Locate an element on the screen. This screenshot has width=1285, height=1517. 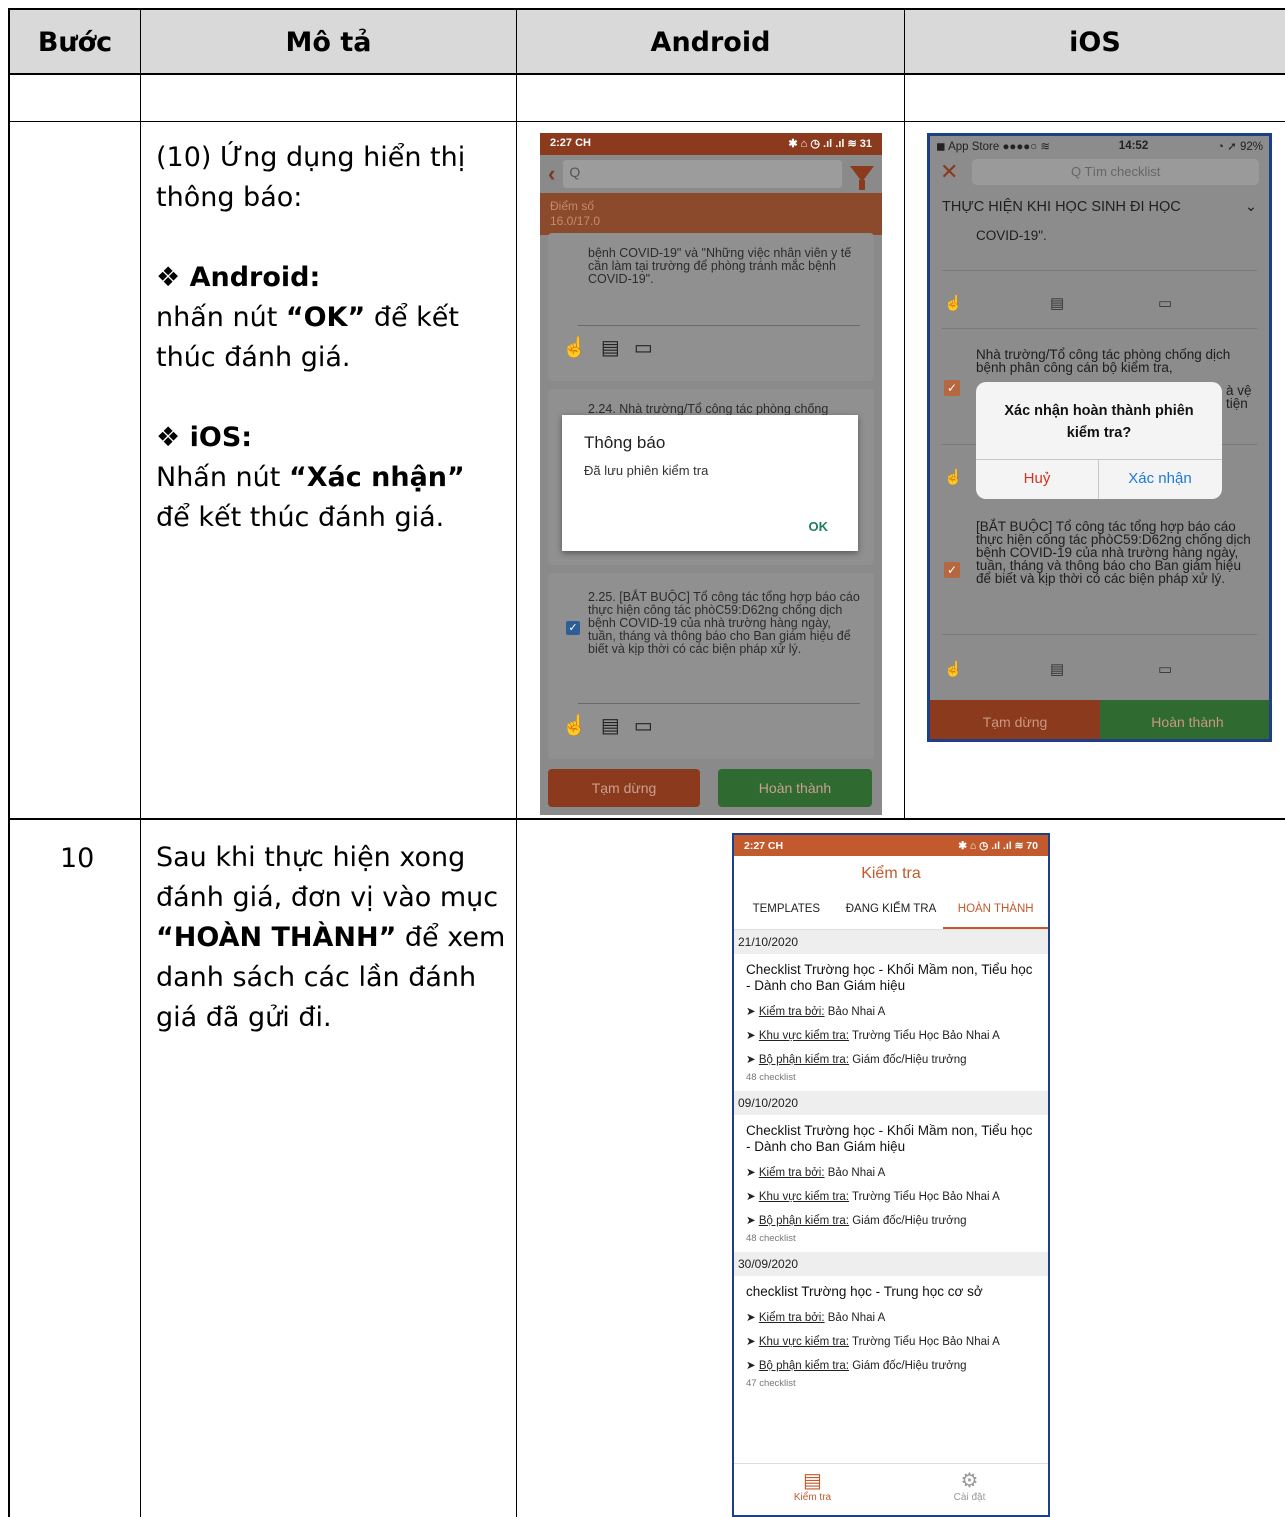
page-title: Kiểm tra is located at coordinates (891, 873).